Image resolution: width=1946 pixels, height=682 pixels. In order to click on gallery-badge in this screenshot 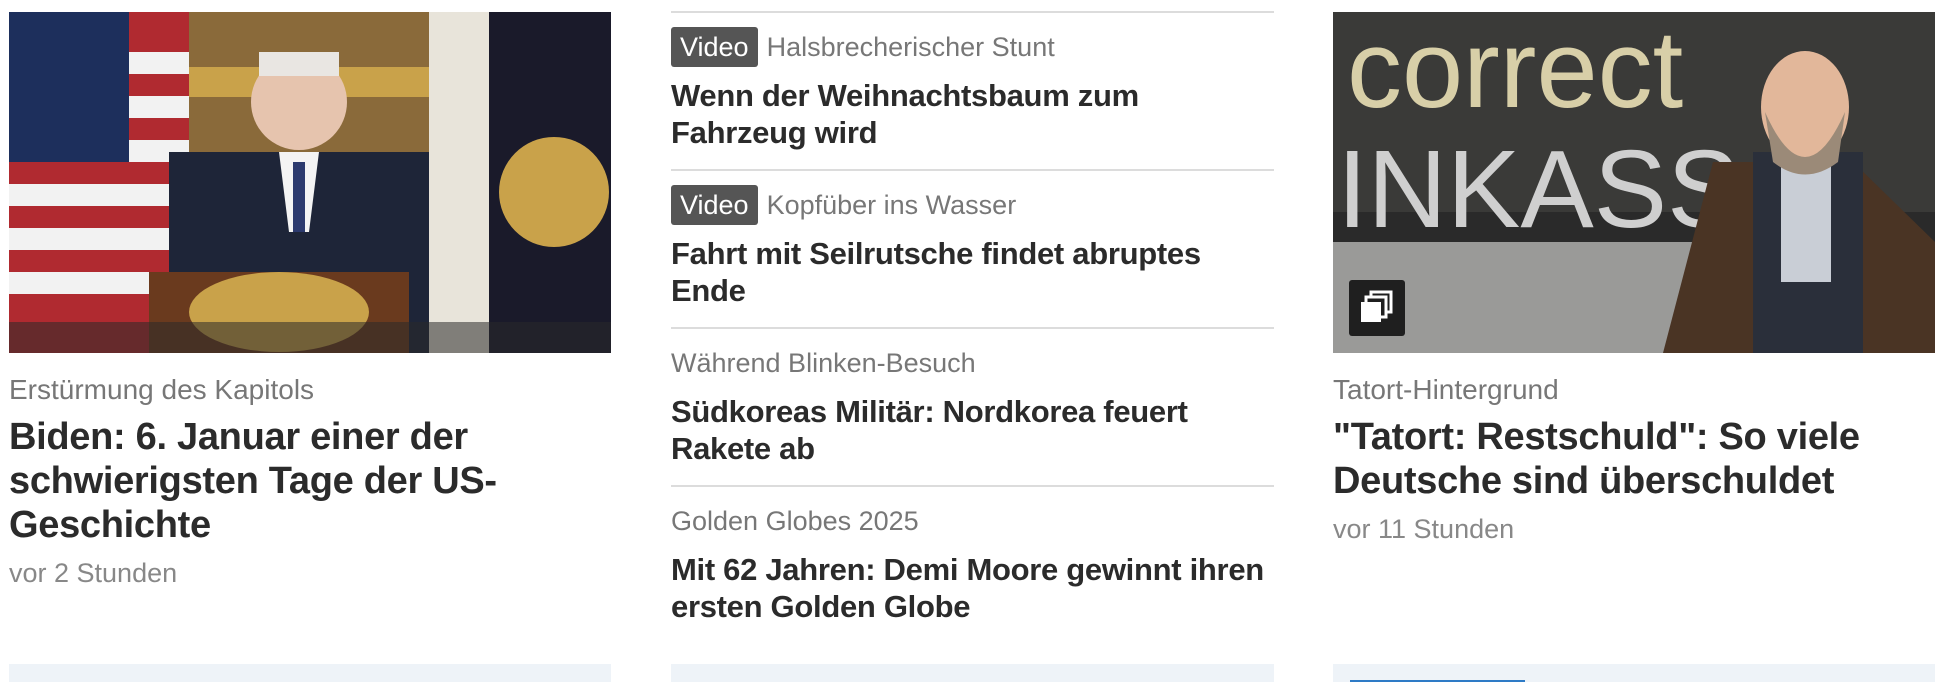, I will do `click(1377, 308)`.